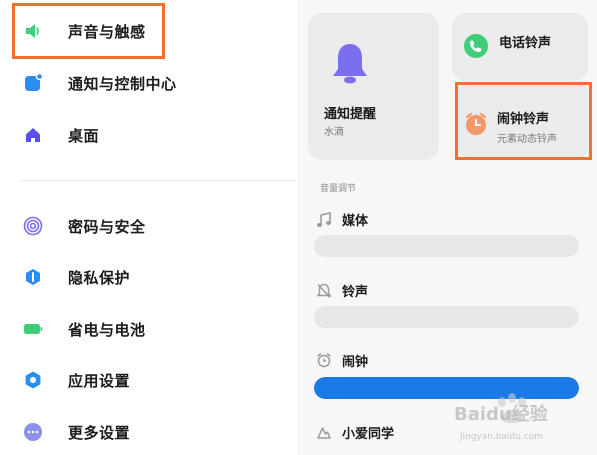  What do you see at coordinates (446, 246) in the screenshot?
I see `media-volume-slider` at bounding box center [446, 246].